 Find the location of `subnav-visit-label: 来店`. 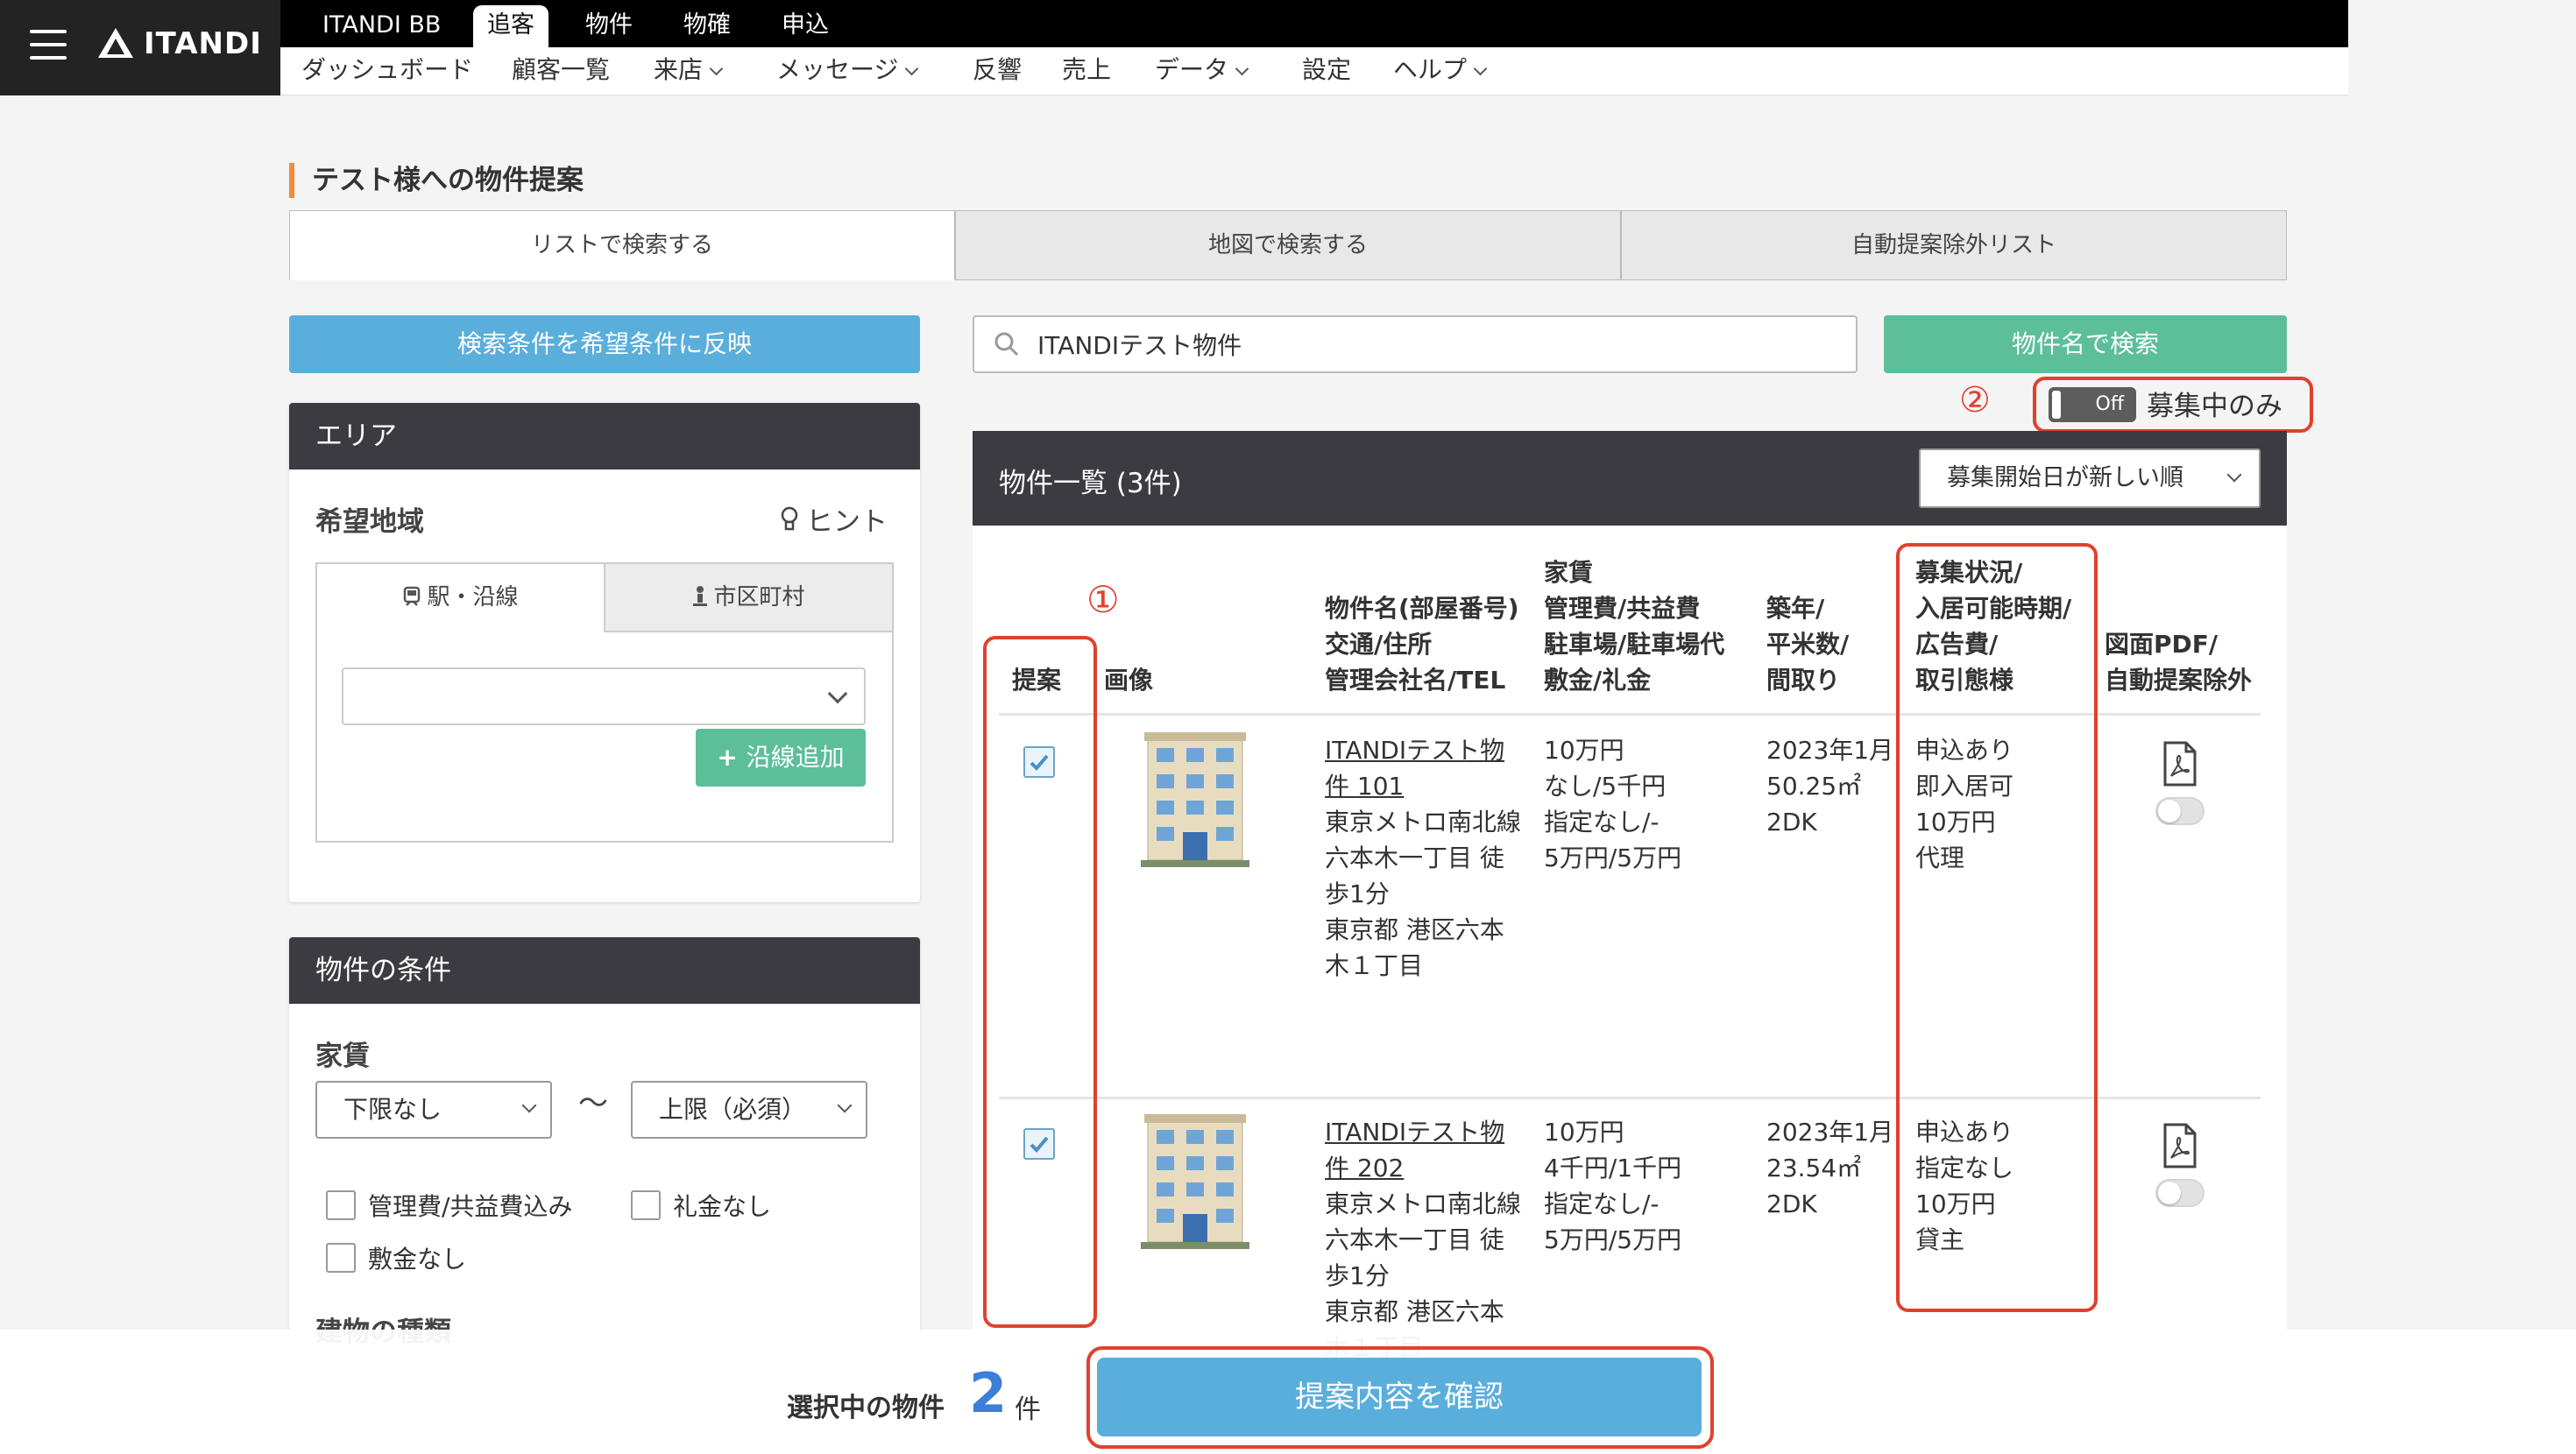

subnav-visit-label: 来店 is located at coordinates (679, 69).